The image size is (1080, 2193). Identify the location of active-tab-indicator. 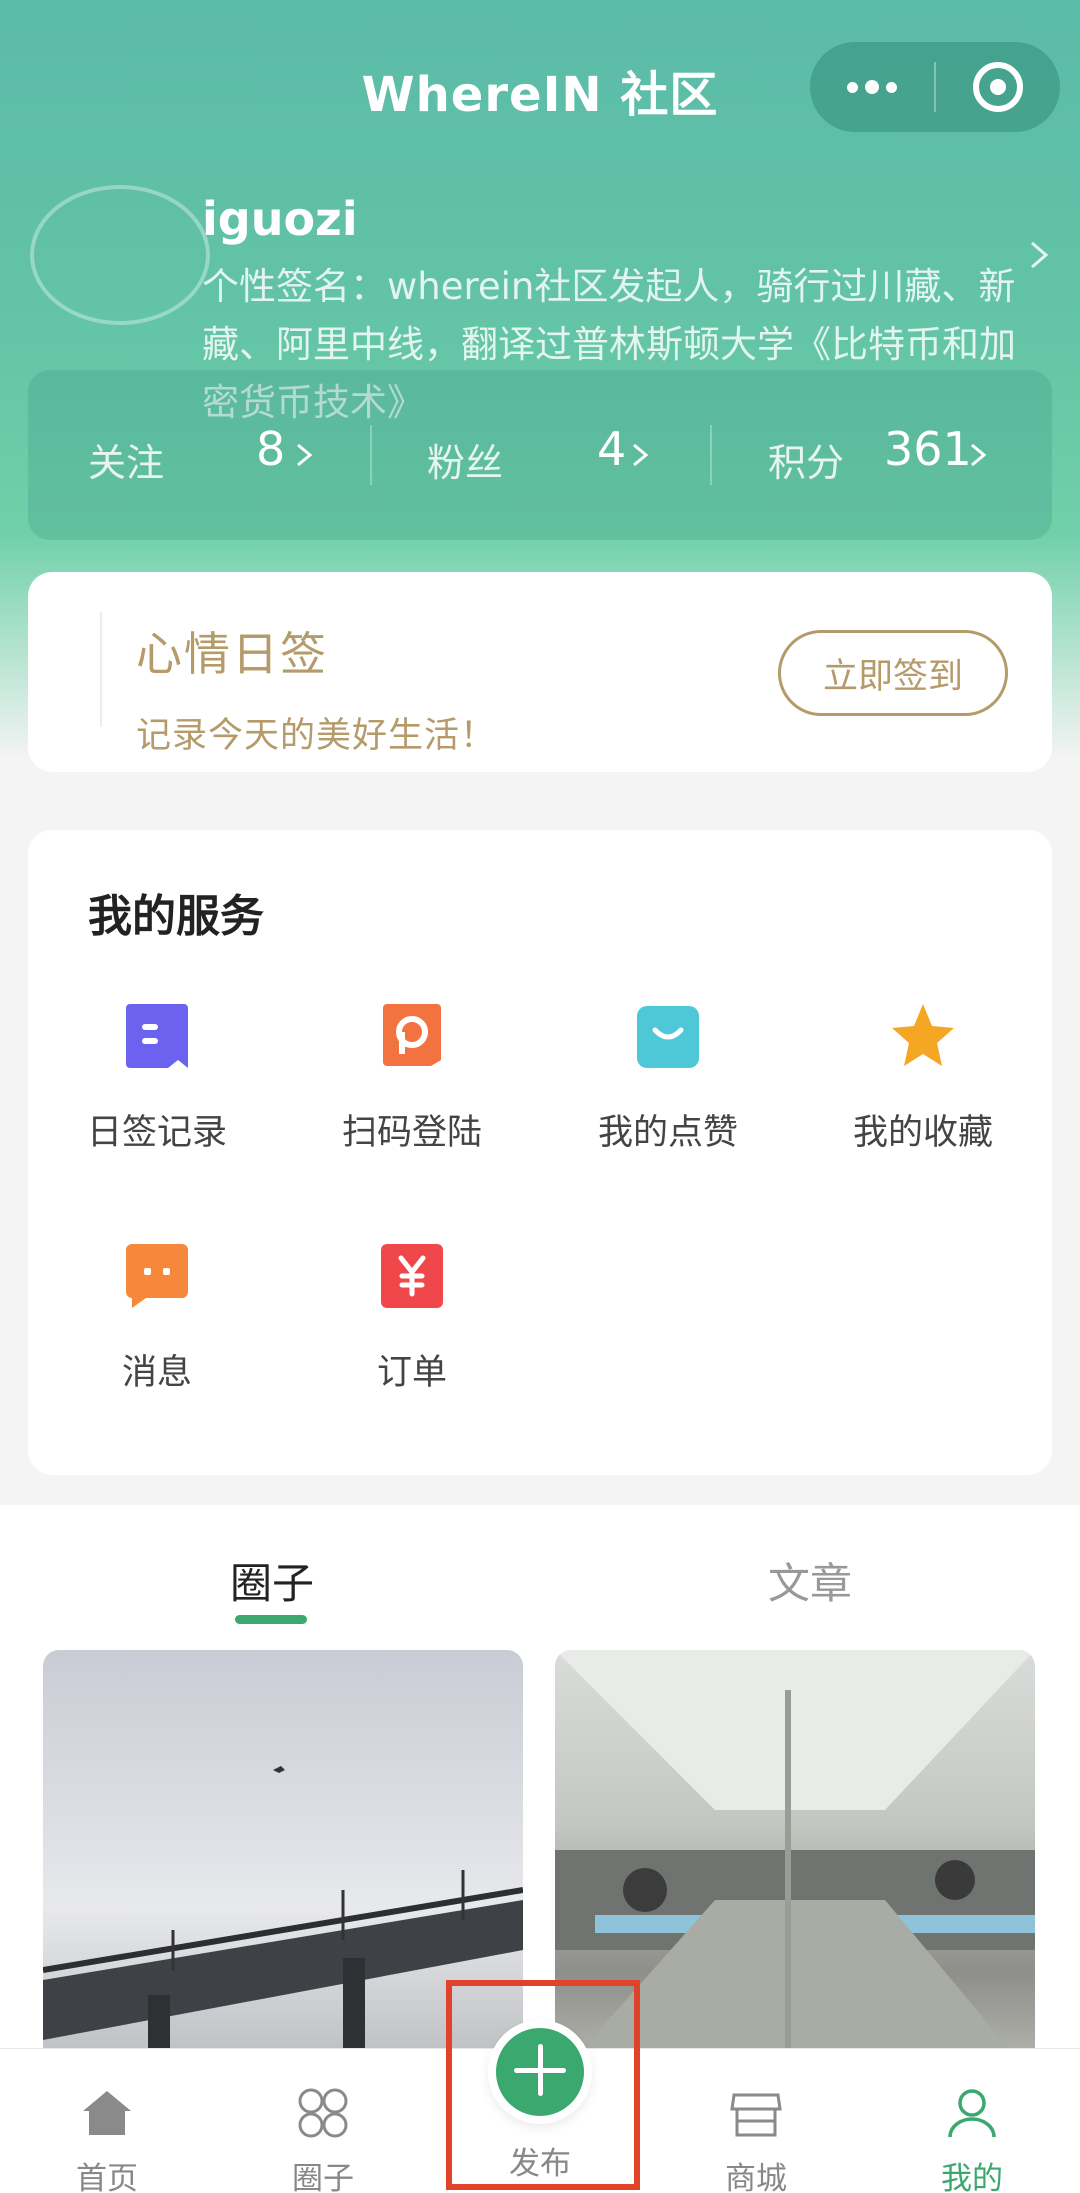
(271, 1619).